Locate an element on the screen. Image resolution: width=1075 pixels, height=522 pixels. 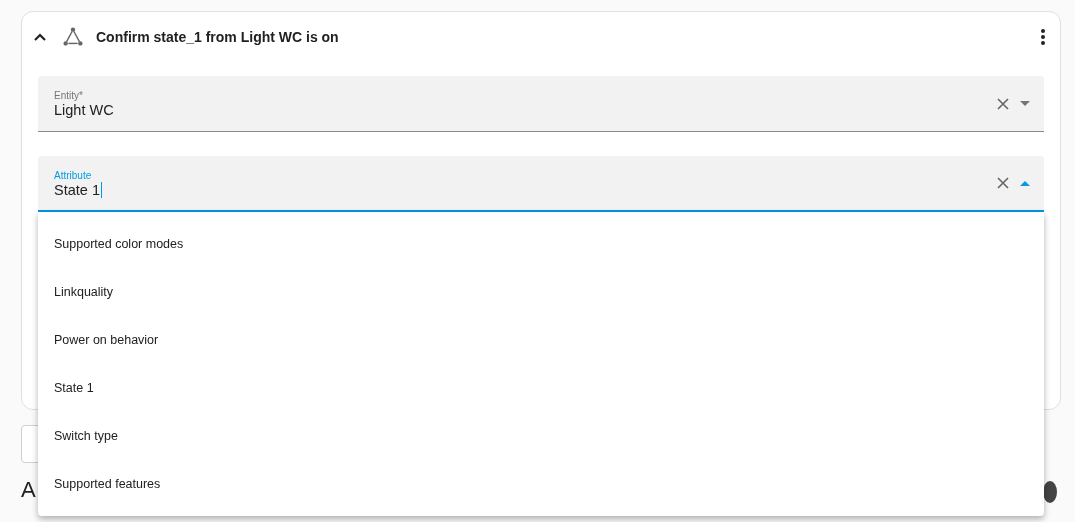
more-icon is located at coordinates (1043, 37).